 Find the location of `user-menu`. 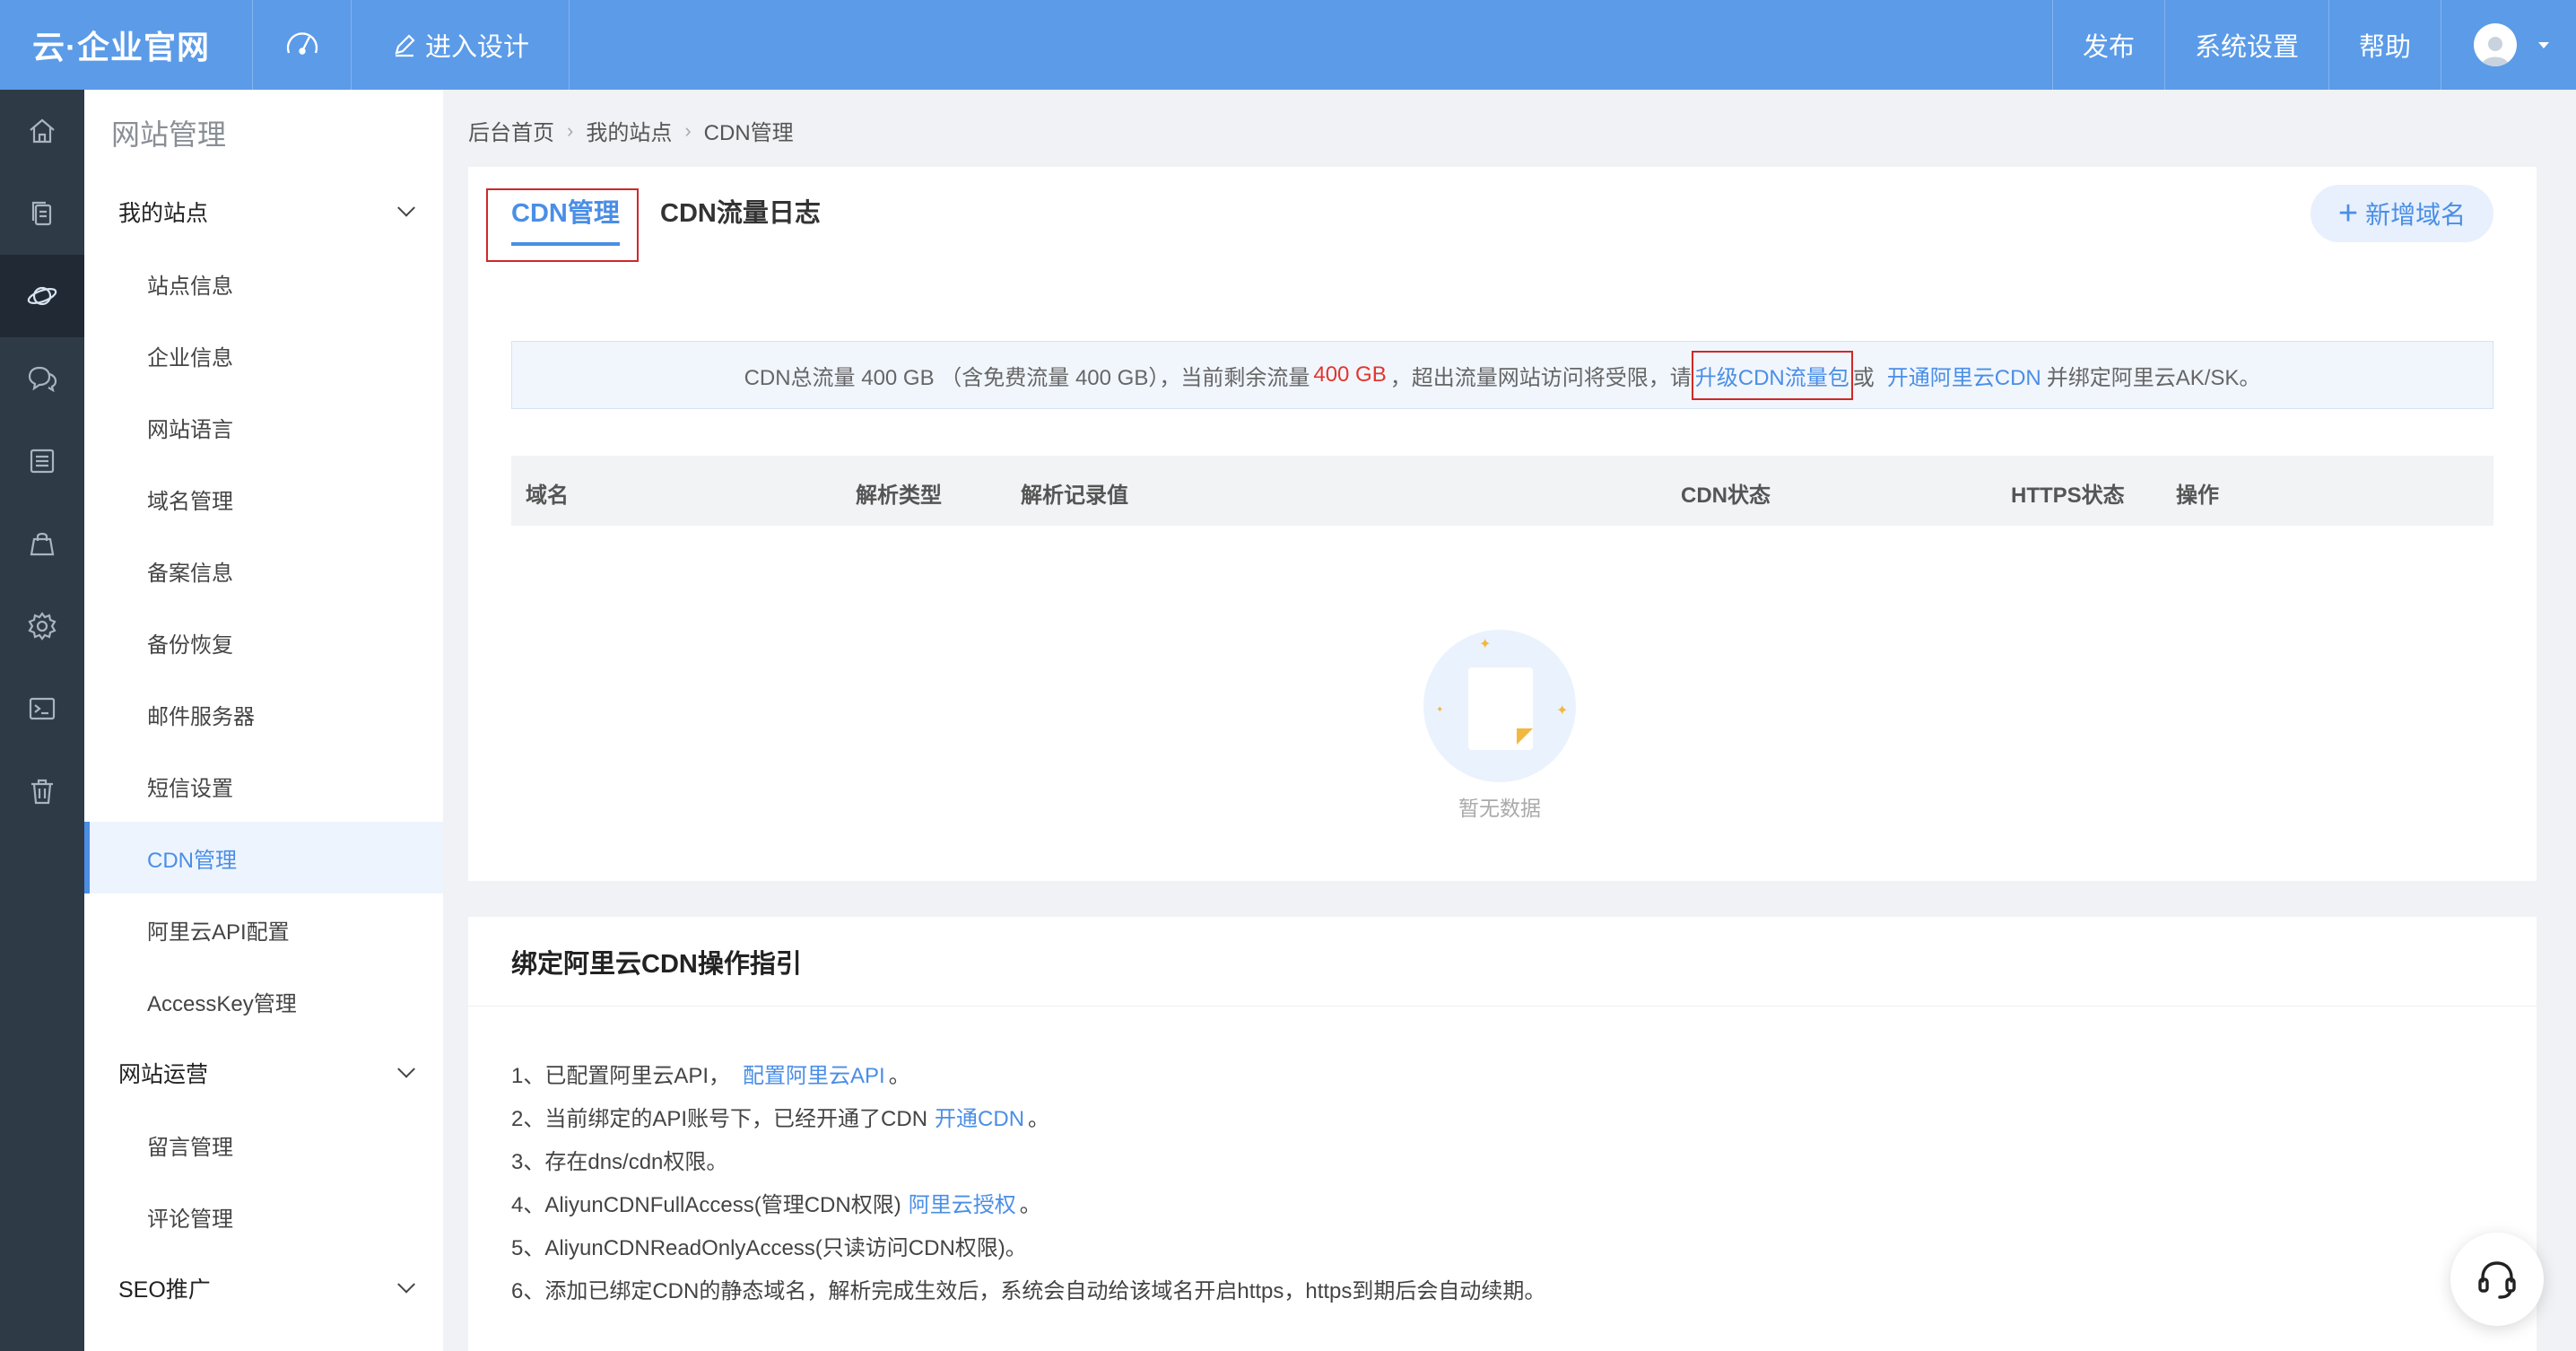

user-menu is located at coordinates (2508, 45).